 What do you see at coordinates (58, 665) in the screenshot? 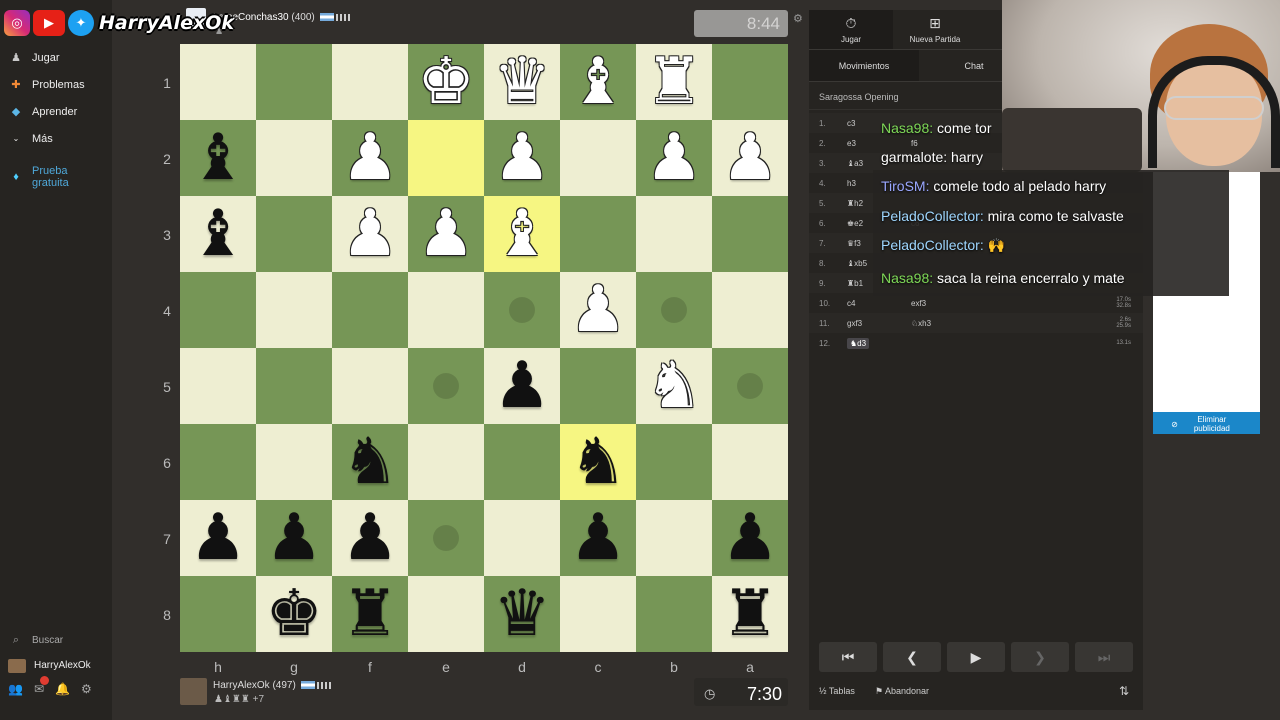
I see `profile-button: HarryAlexOk` at bounding box center [58, 665].